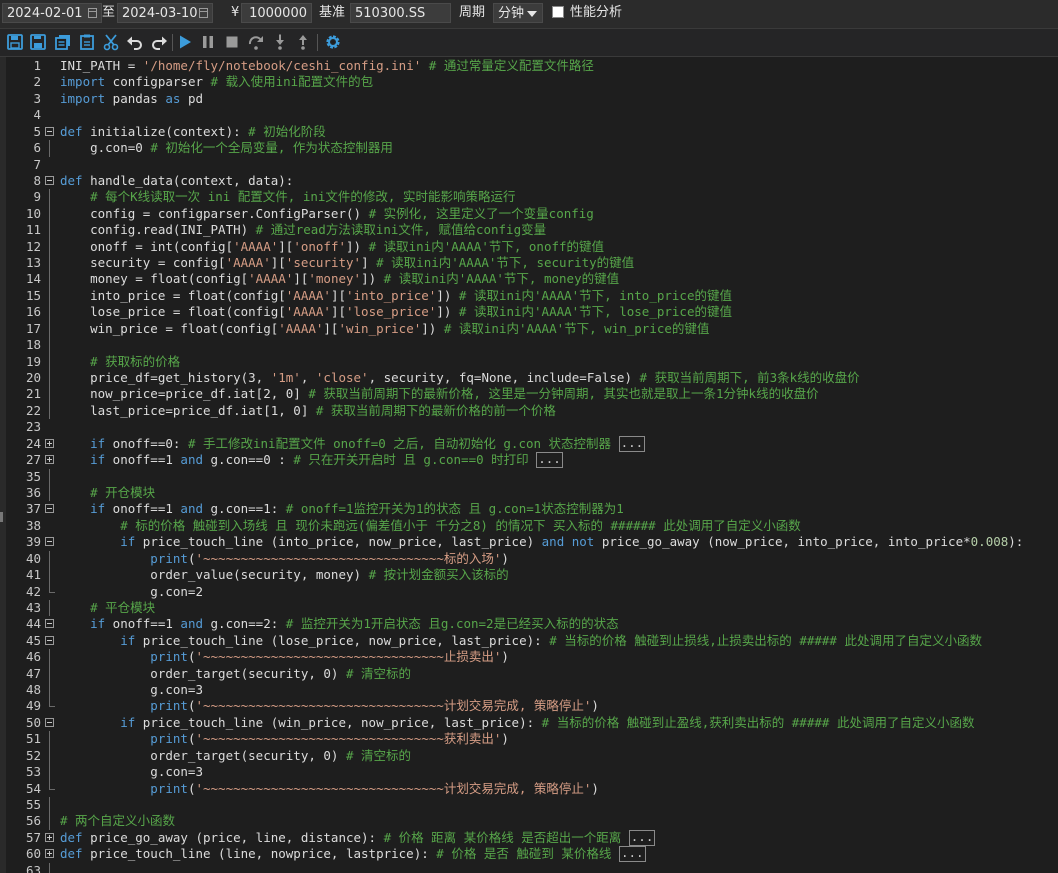 The width and height of the screenshot is (1058, 873). I want to click on code-line: 42 g.con=2, so click(529, 591).